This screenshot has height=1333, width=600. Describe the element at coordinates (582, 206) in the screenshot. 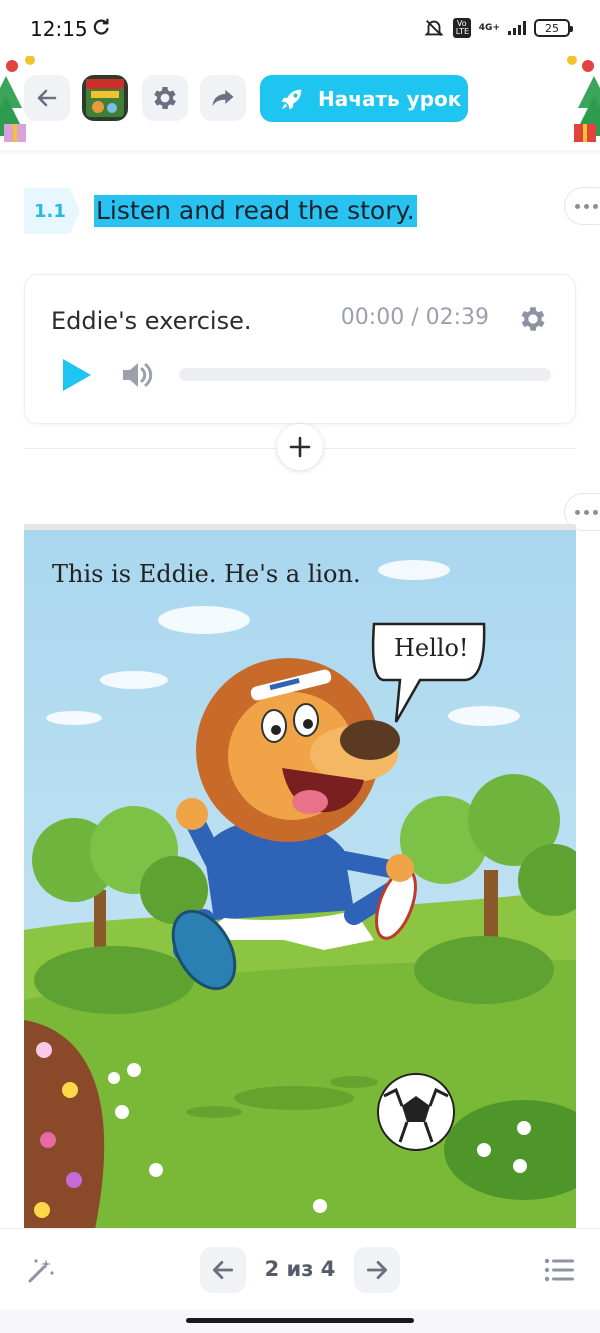

I see `task-more-button` at that location.